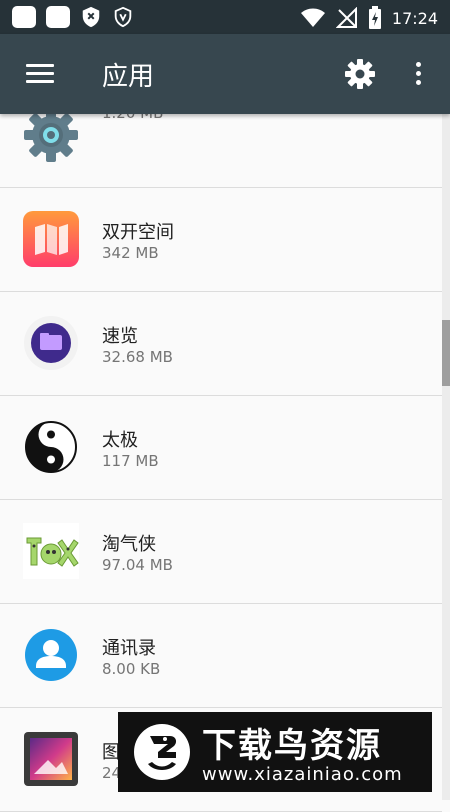  What do you see at coordinates (221, 344) in the screenshot?
I see `list-item: 速览 32.68 MB` at bounding box center [221, 344].